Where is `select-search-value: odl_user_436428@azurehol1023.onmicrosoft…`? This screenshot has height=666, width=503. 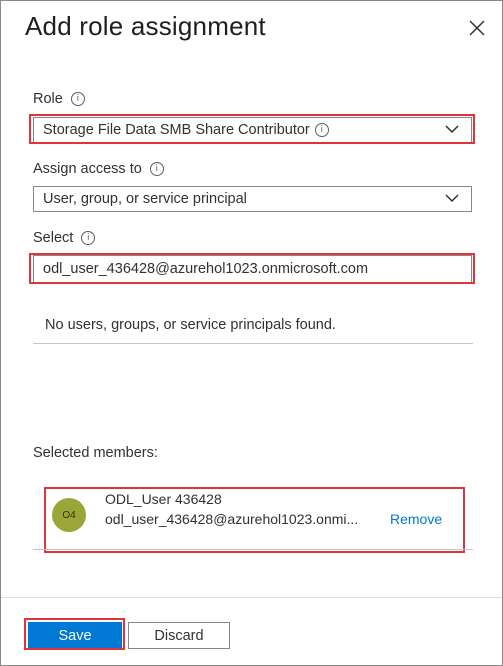
select-search-value: odl_user_436428@azurehol1023.onmicrosoft… is located at coordinates (206, 269).